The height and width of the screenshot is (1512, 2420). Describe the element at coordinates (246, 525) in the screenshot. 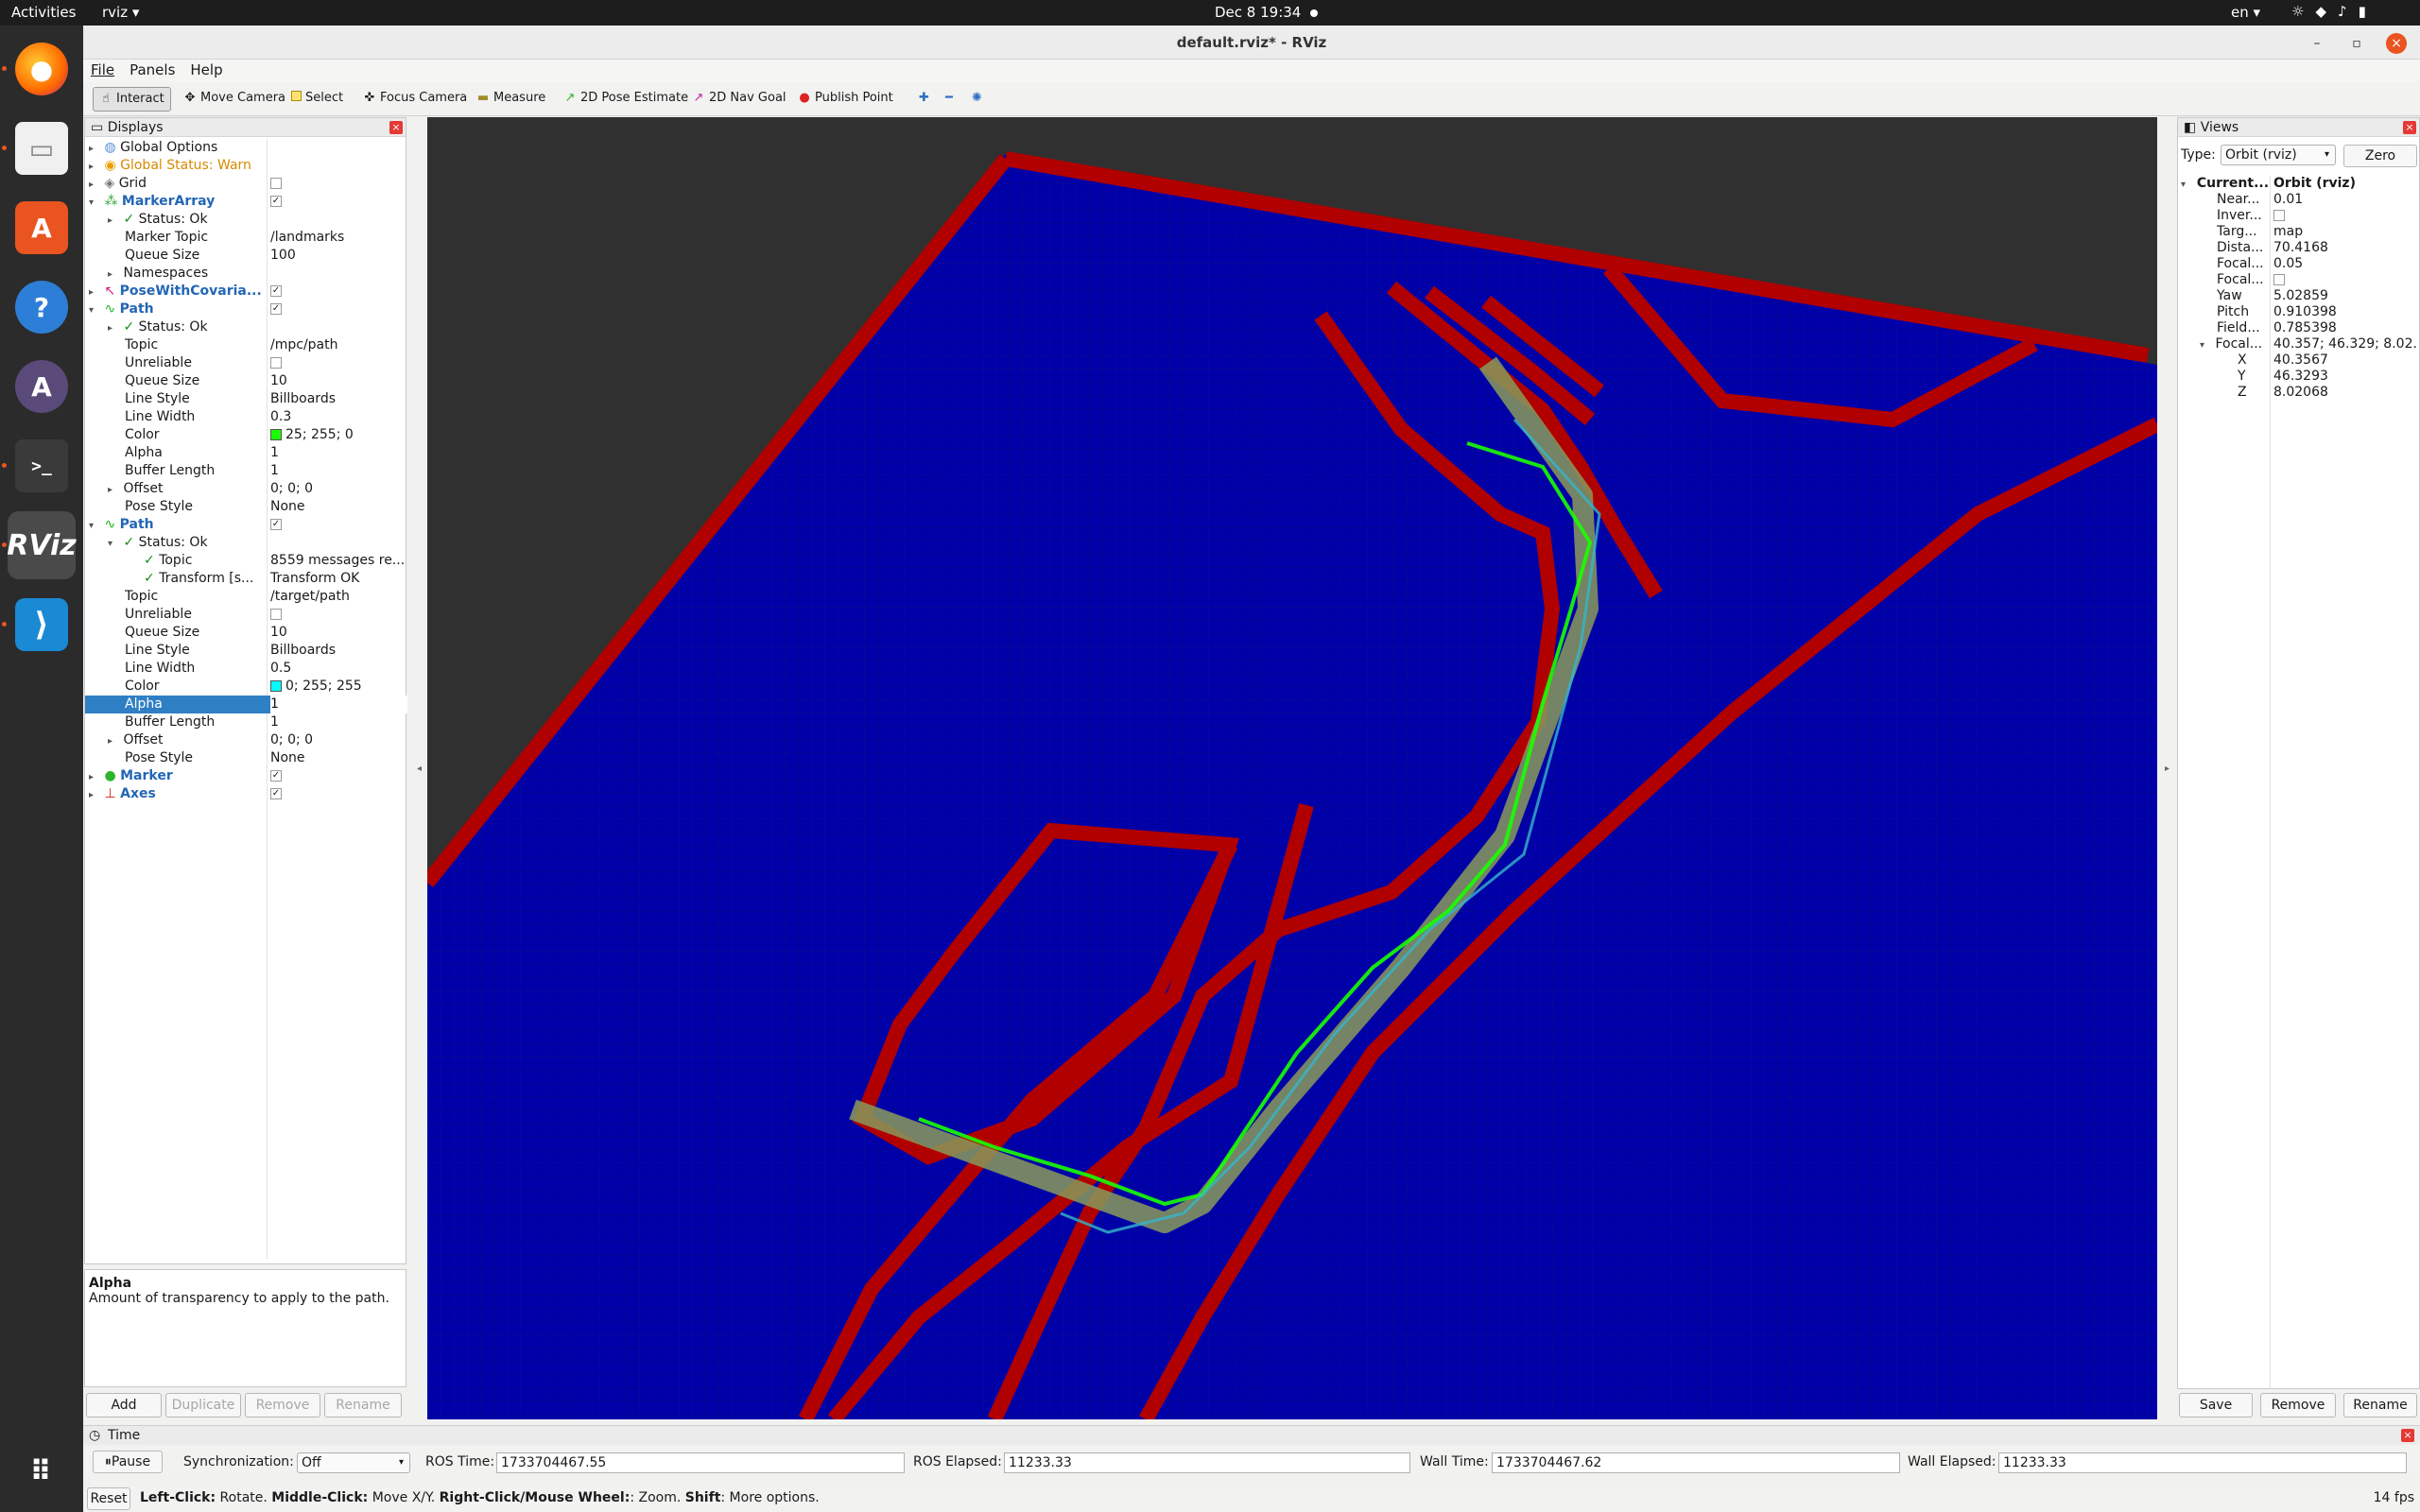

I see `tree-row-path-target: ▾ ∿ Path ✓` at that location.